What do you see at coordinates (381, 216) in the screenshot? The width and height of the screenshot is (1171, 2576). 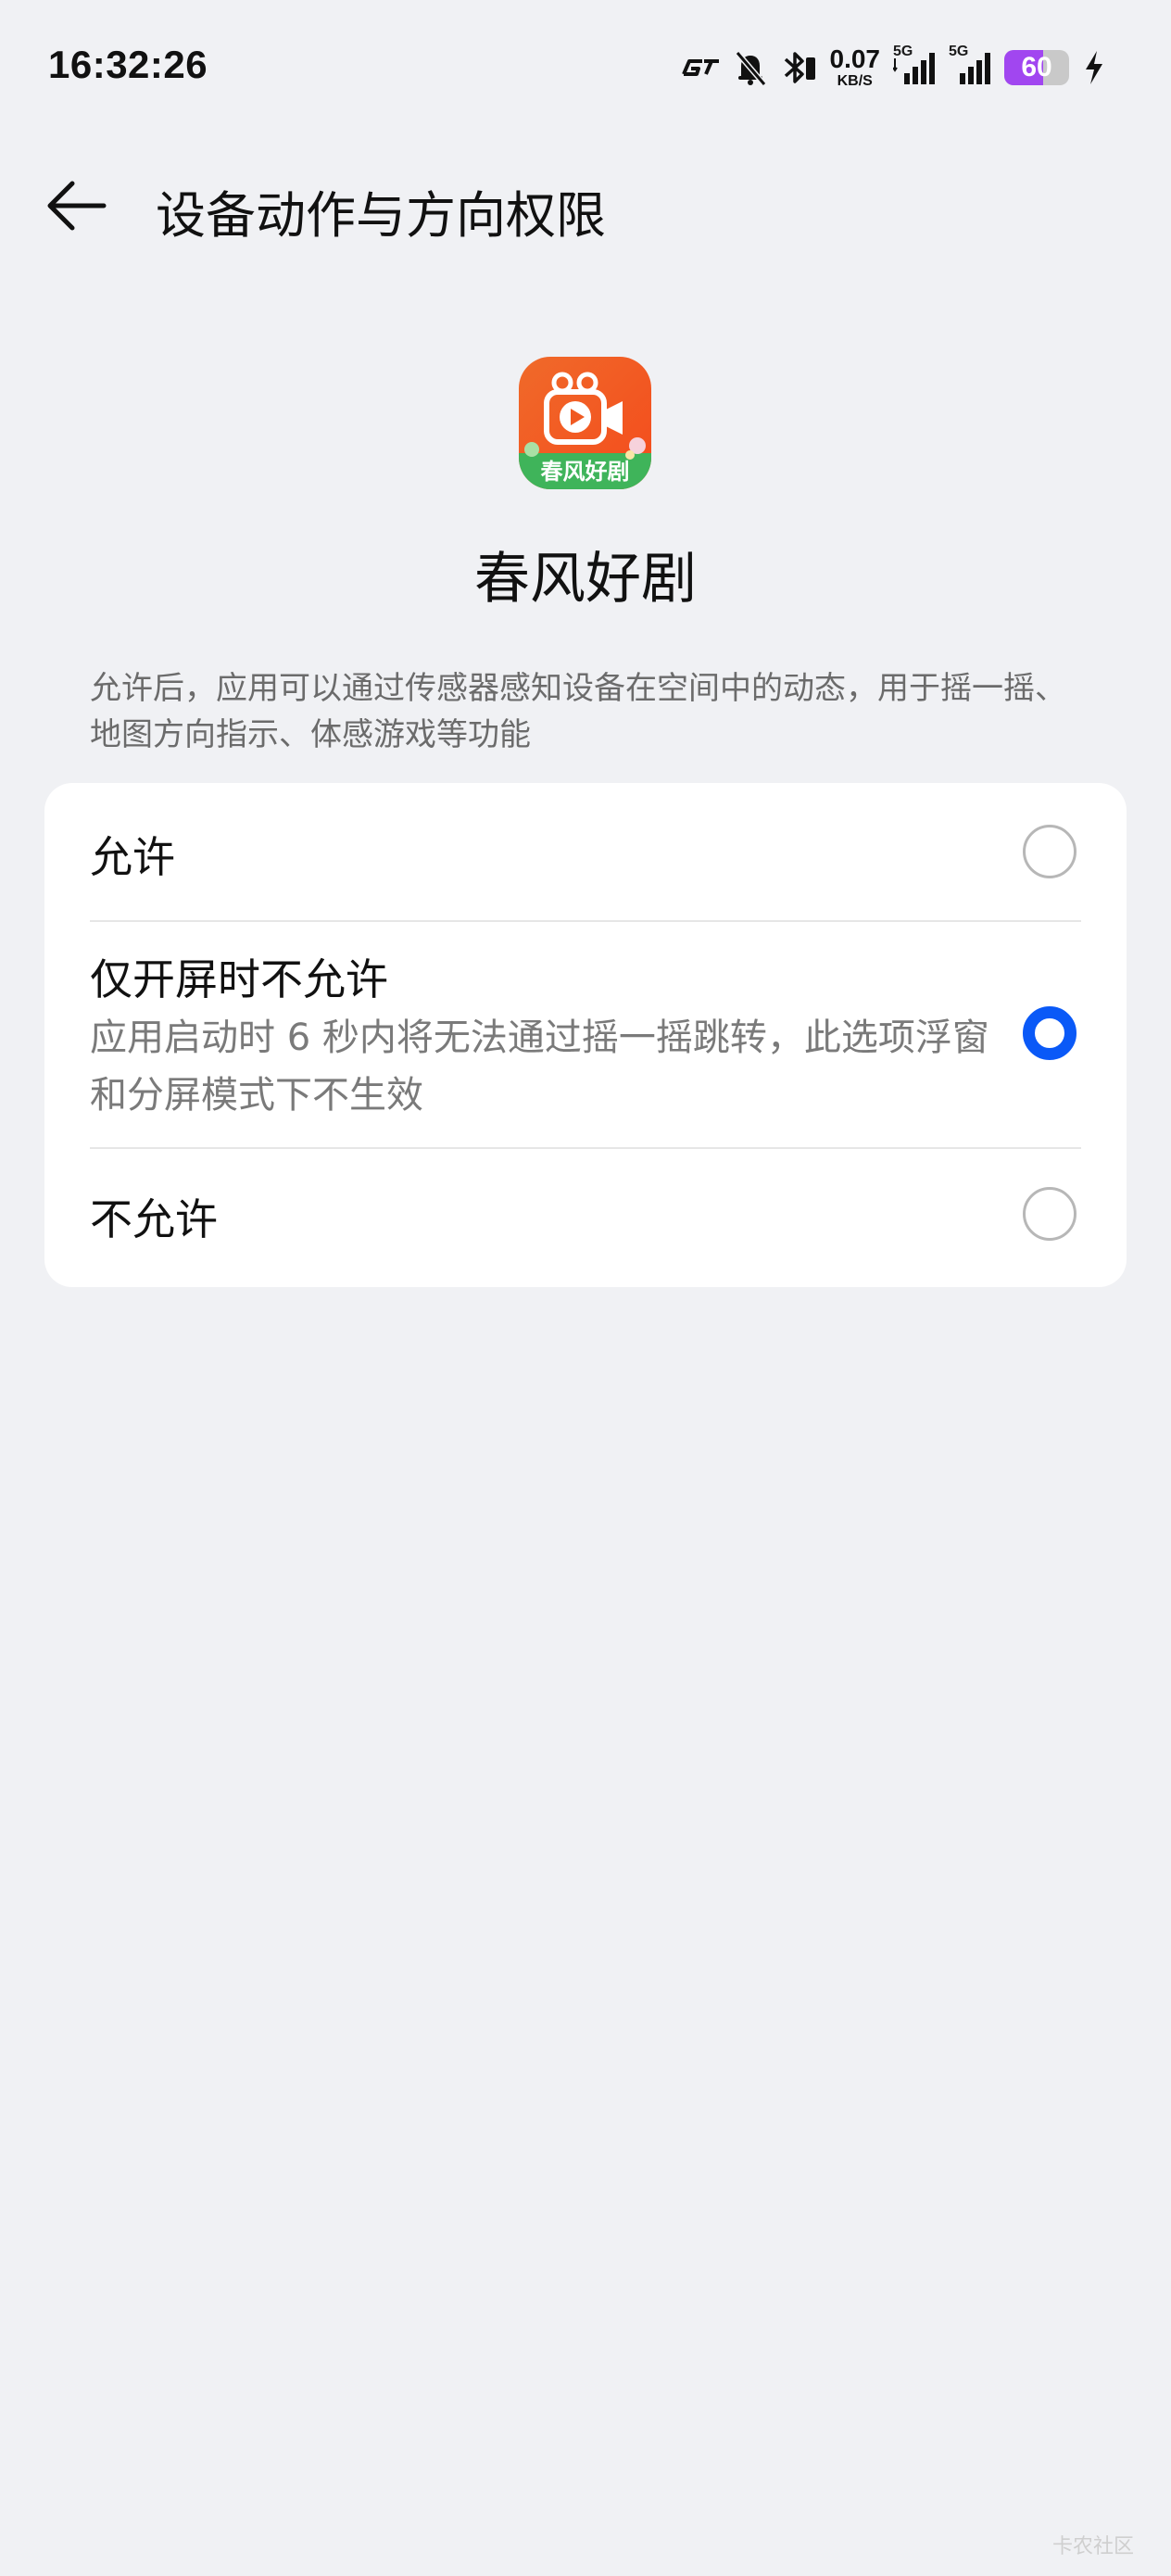 I see `page-title: 设备动作与方向权限` at bounding box center [381, 216].